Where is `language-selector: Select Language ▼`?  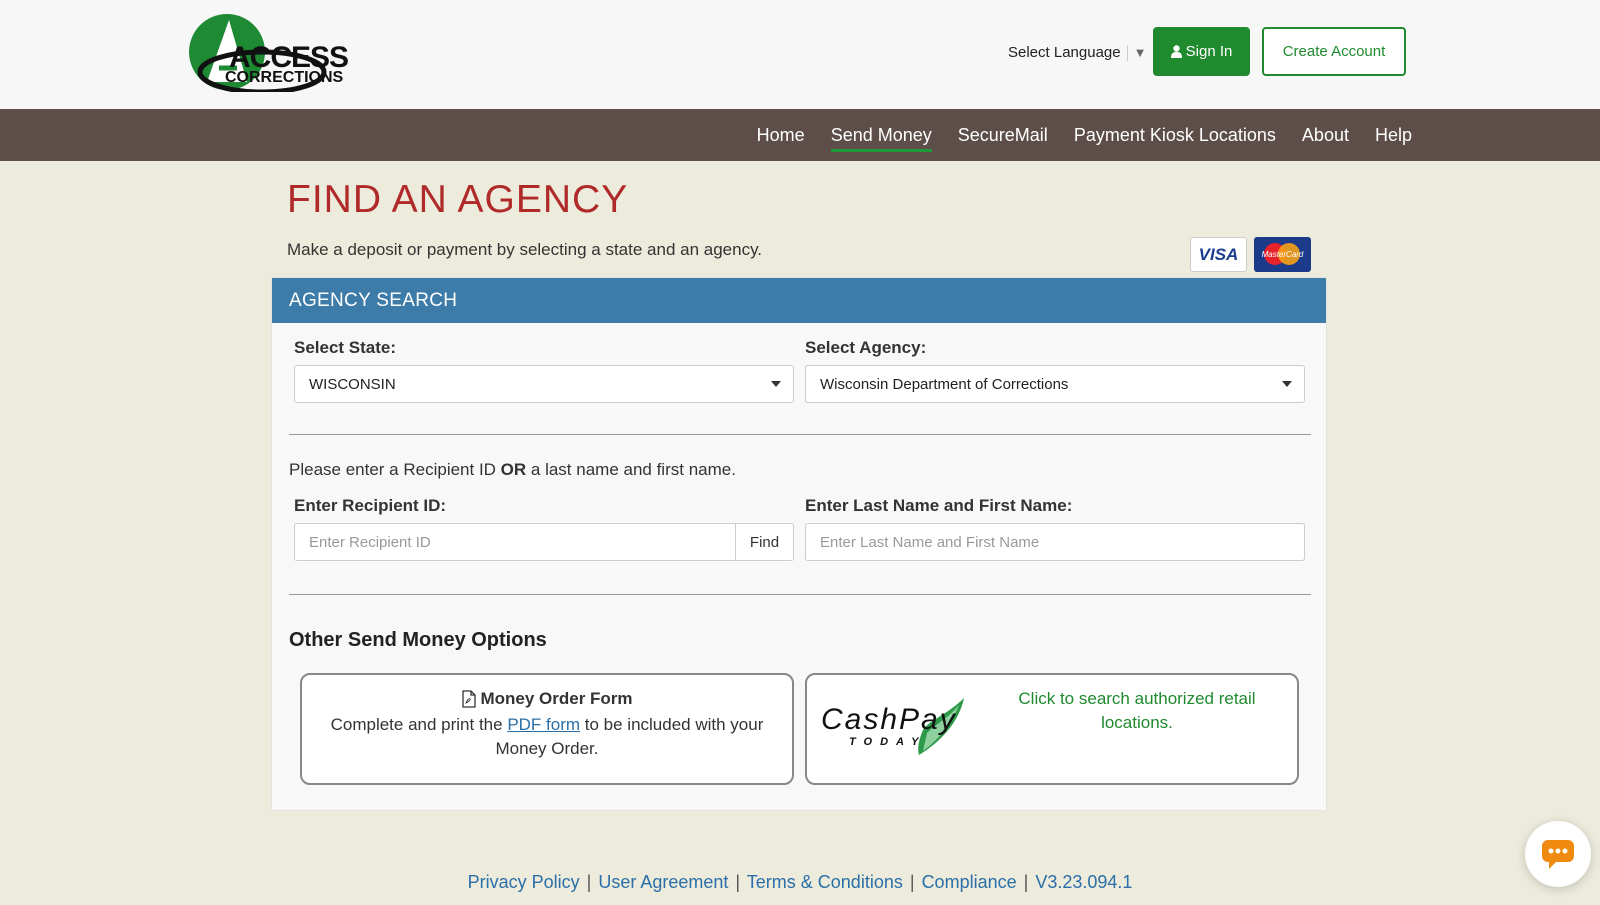
language-selector: Select Language ▼ is located at coordinates (1077, 52).